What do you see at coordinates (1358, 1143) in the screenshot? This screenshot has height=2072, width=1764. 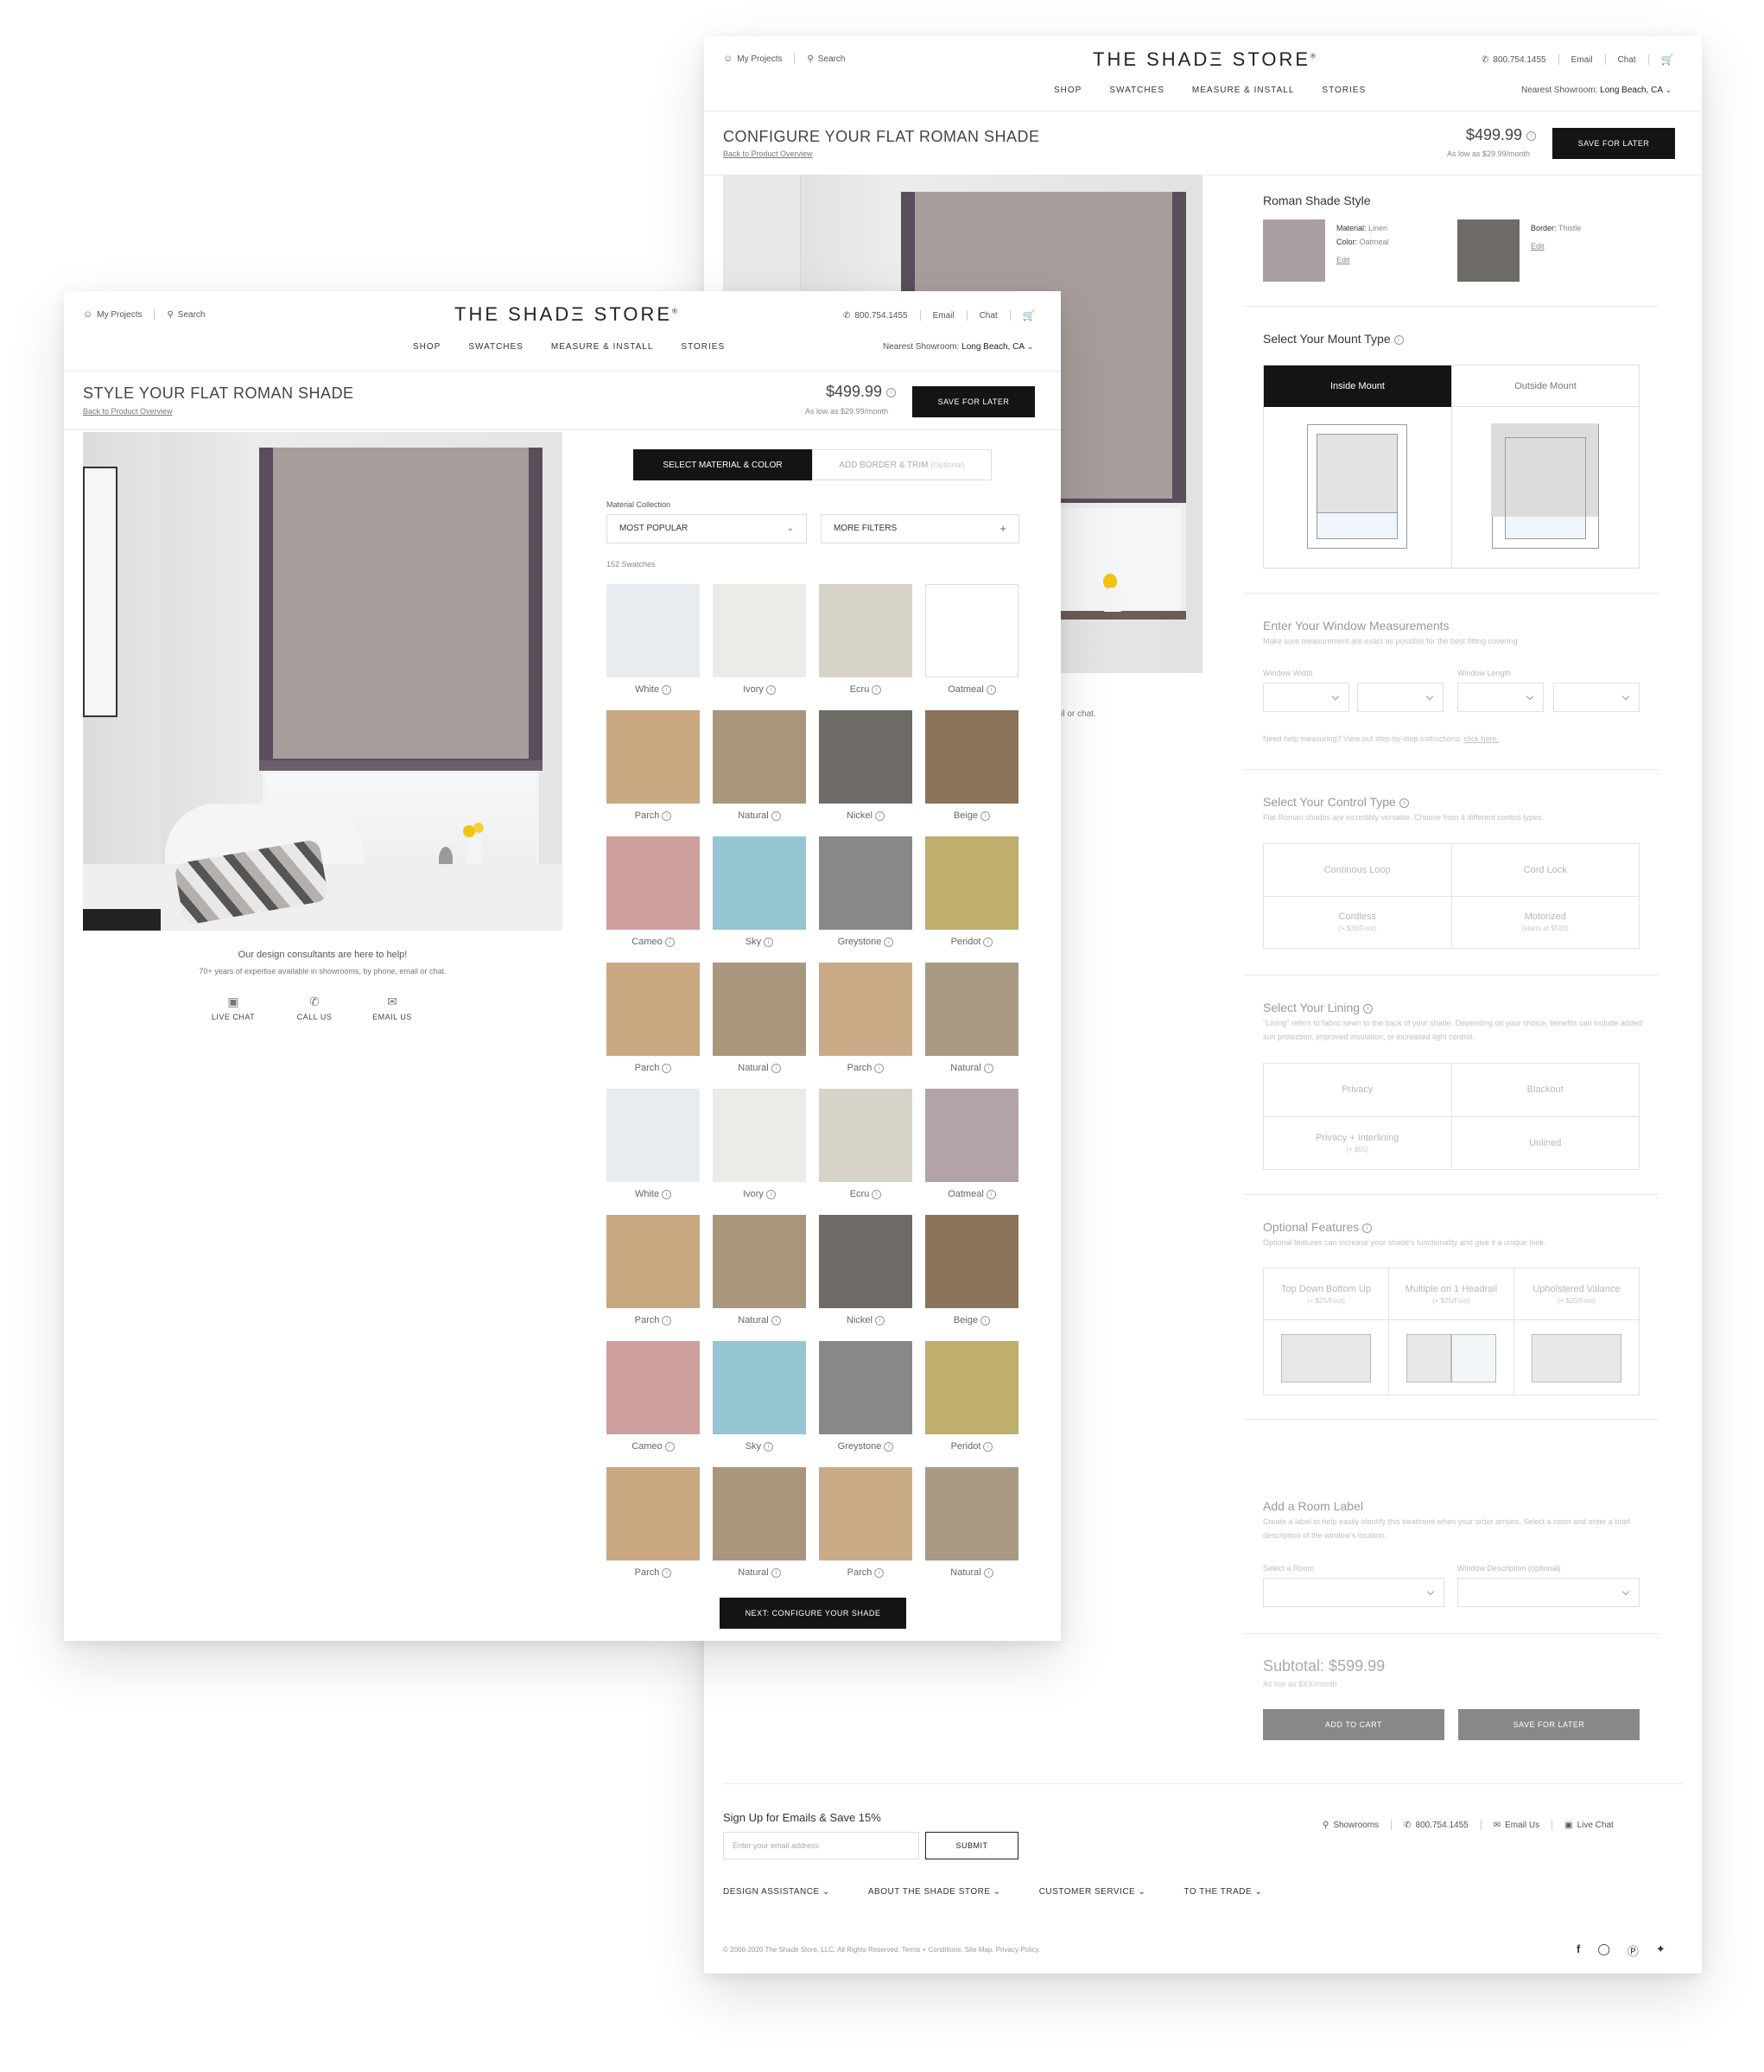 I see `lining-option-privacy-interlining: Privacy + Interlining (+ $55)` at bounding box center [1358, 1143].